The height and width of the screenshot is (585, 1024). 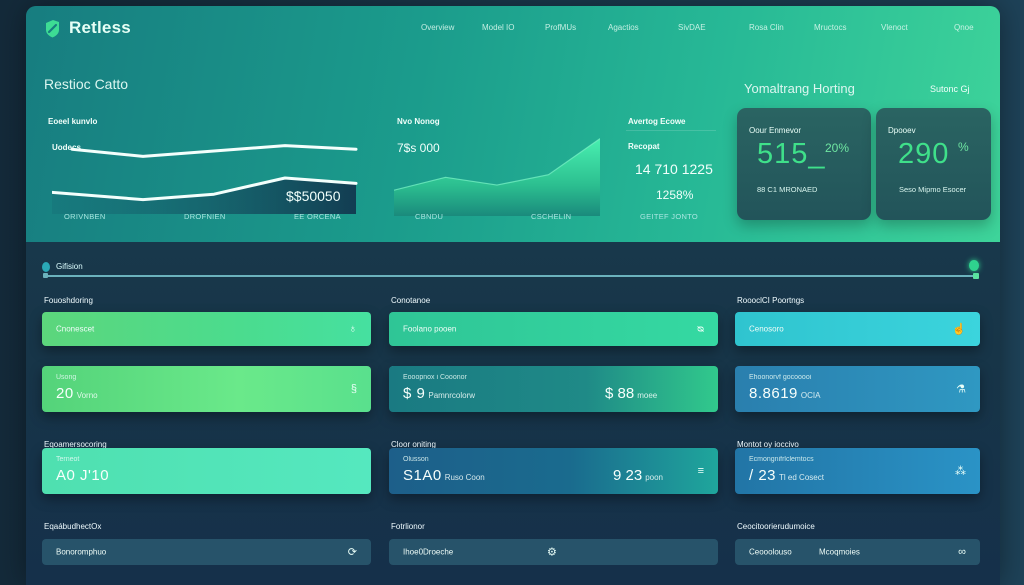 What do you see at coordinates (428, 552) in the screenshot?
I see `panel-text: Ihoe0Droeche` at bounding box center [428, 552].